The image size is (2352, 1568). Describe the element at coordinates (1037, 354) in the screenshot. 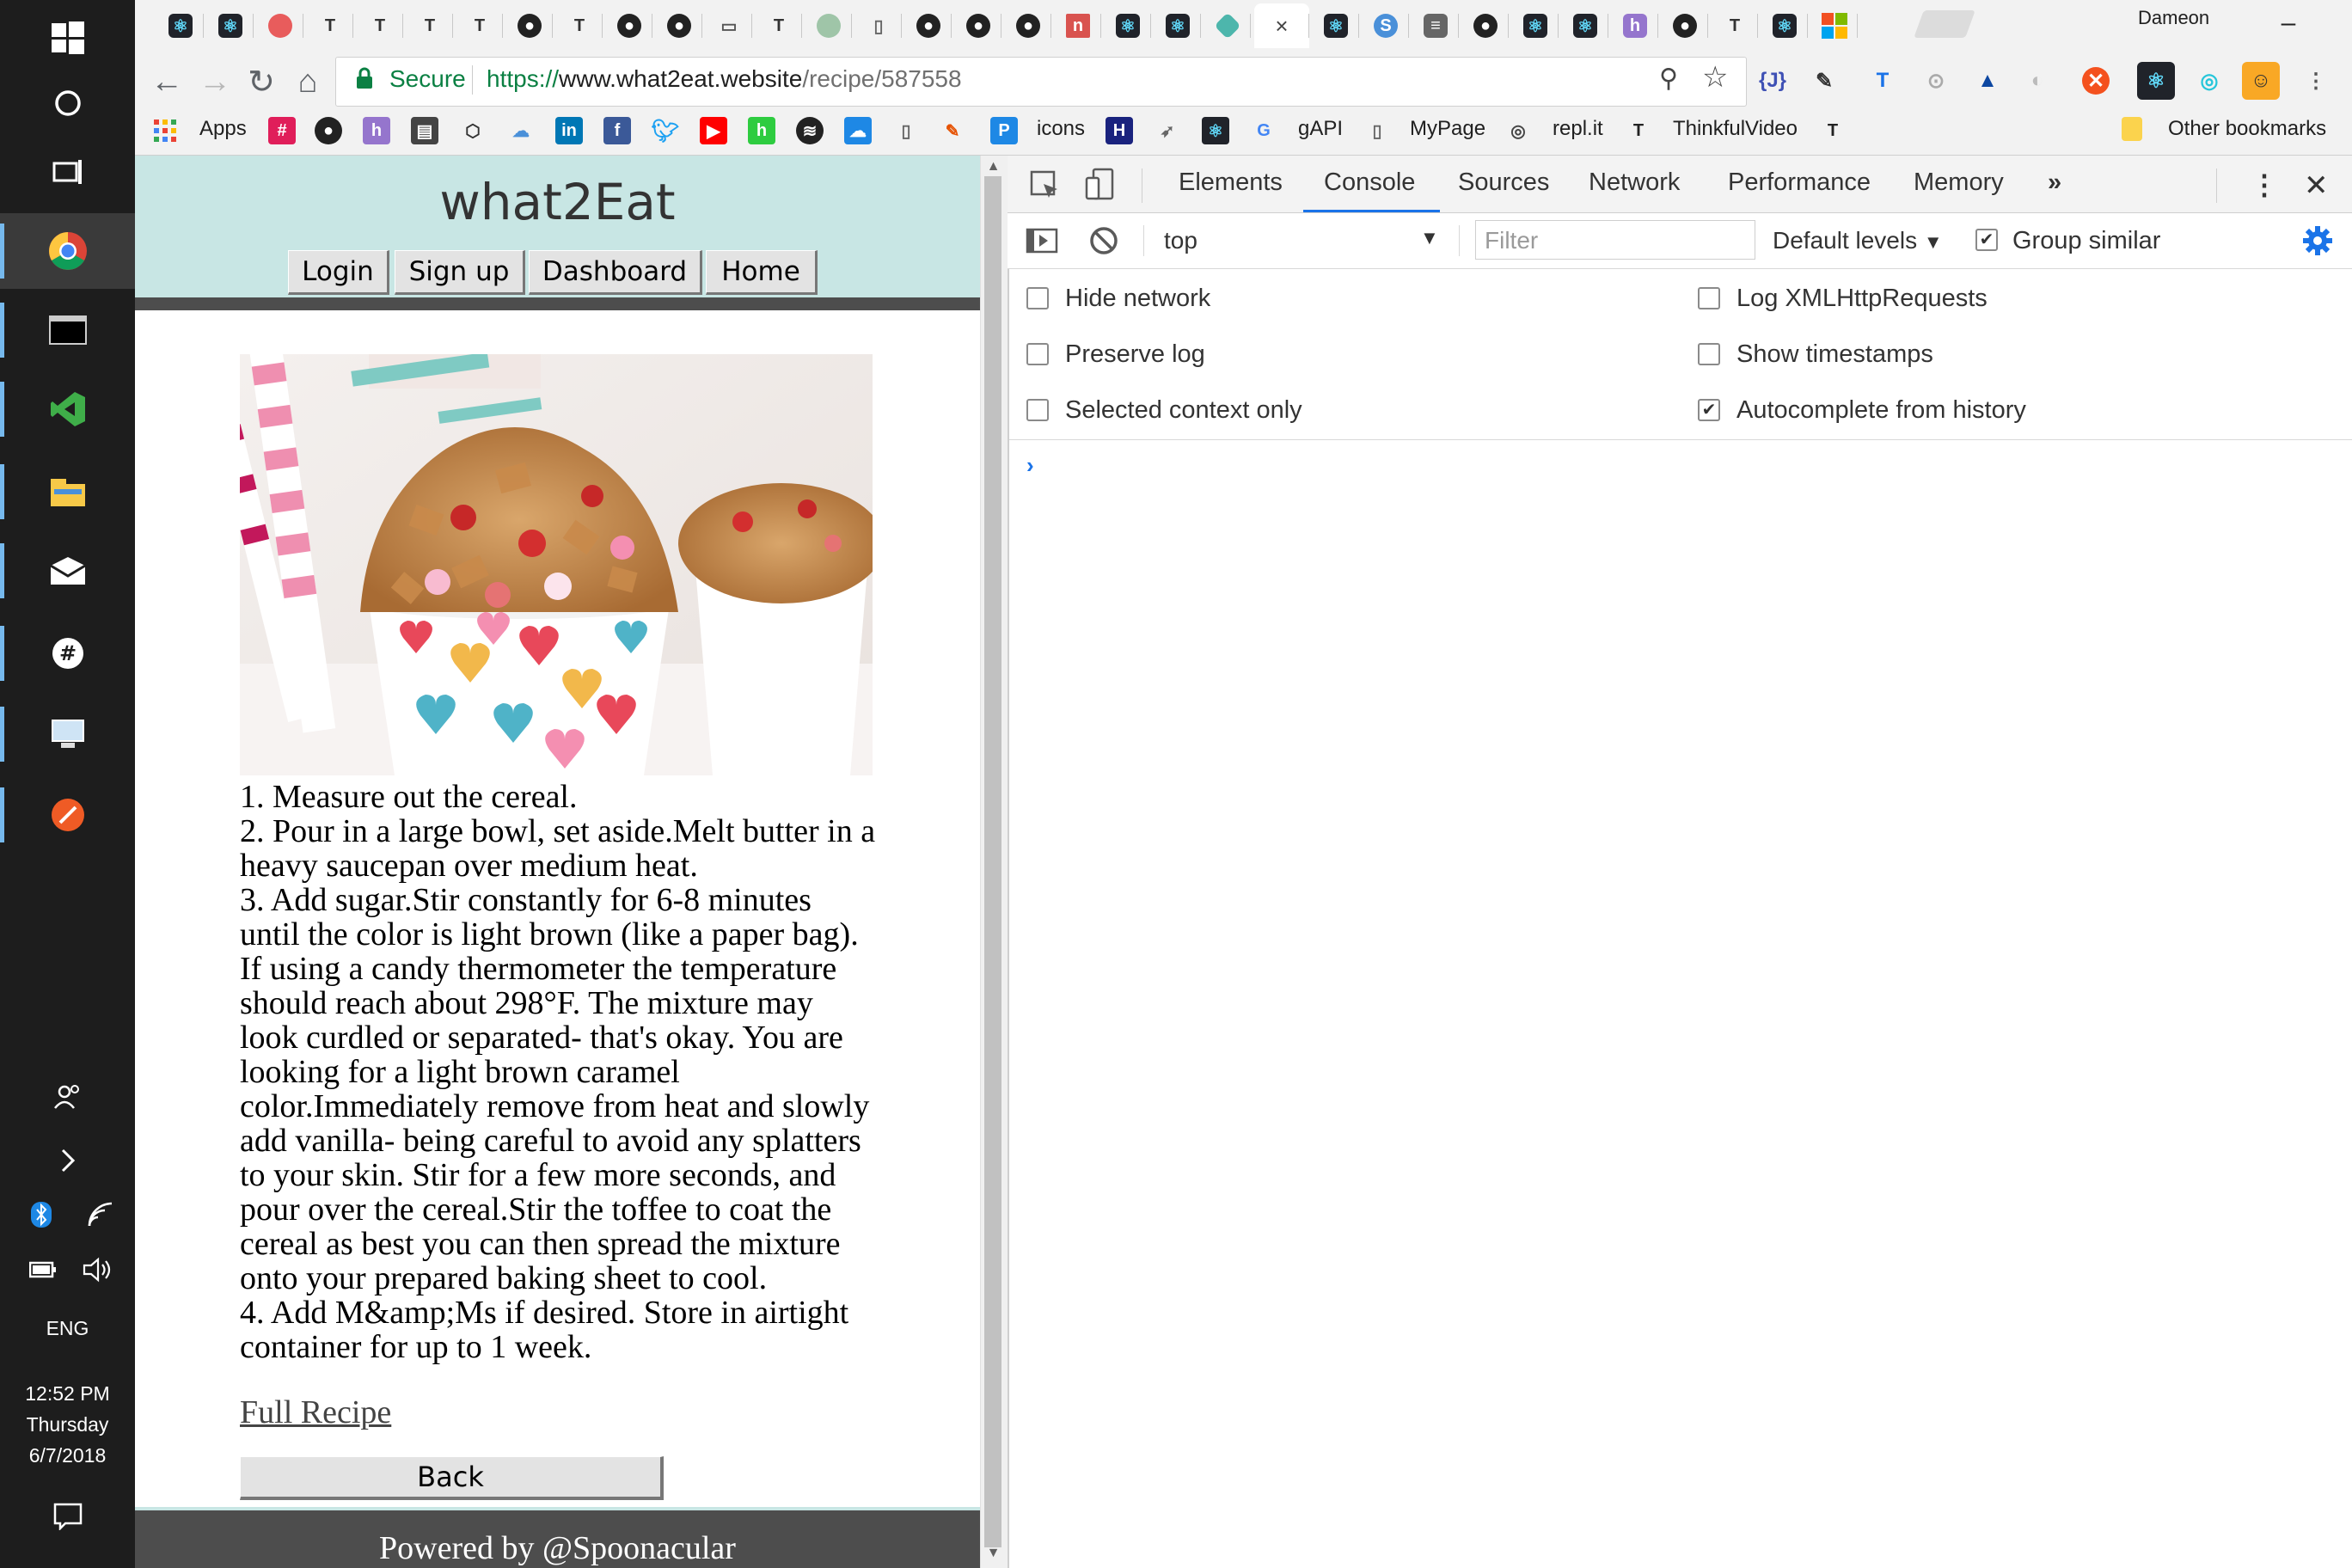

I see `preserve-log-checkbox` at that location.